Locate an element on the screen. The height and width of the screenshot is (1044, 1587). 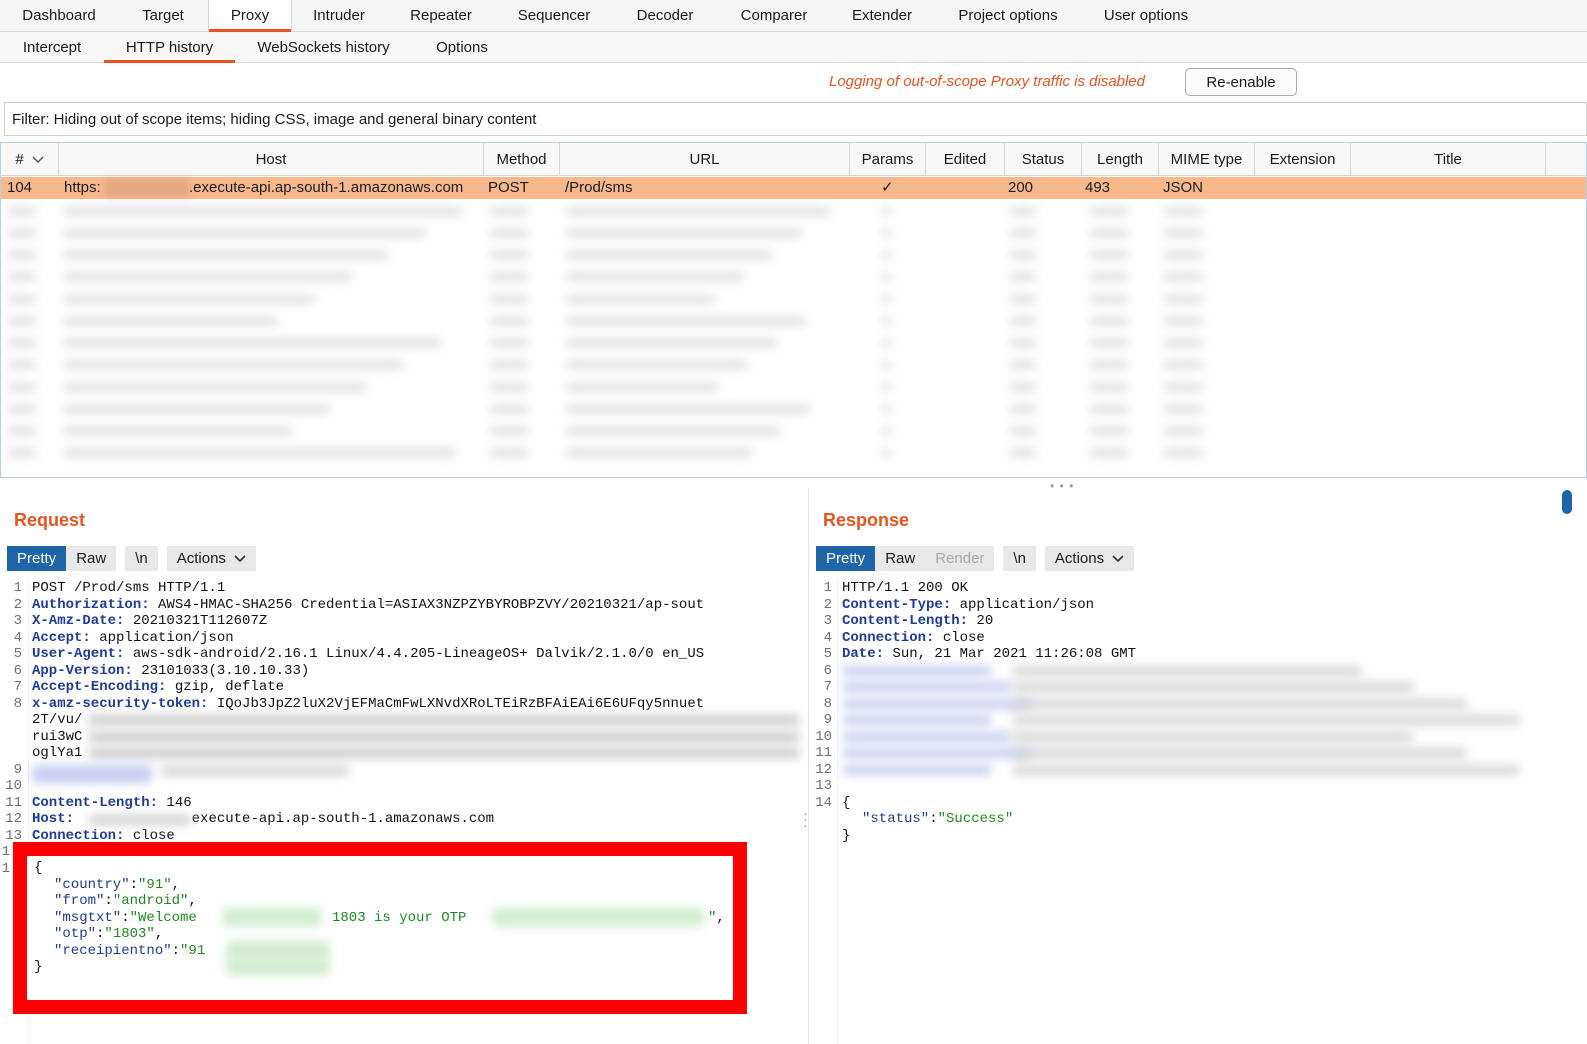
line-number: 14 is located at coordinates (823, 802).